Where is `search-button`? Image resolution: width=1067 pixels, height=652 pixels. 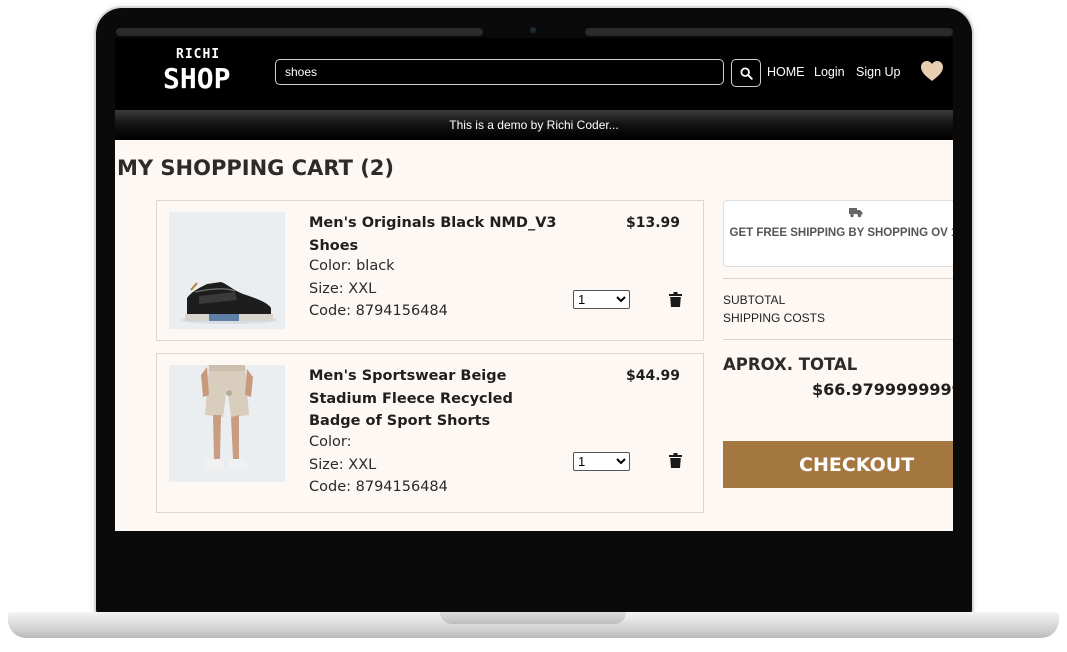 search-button is located at coordinates (746, 73).